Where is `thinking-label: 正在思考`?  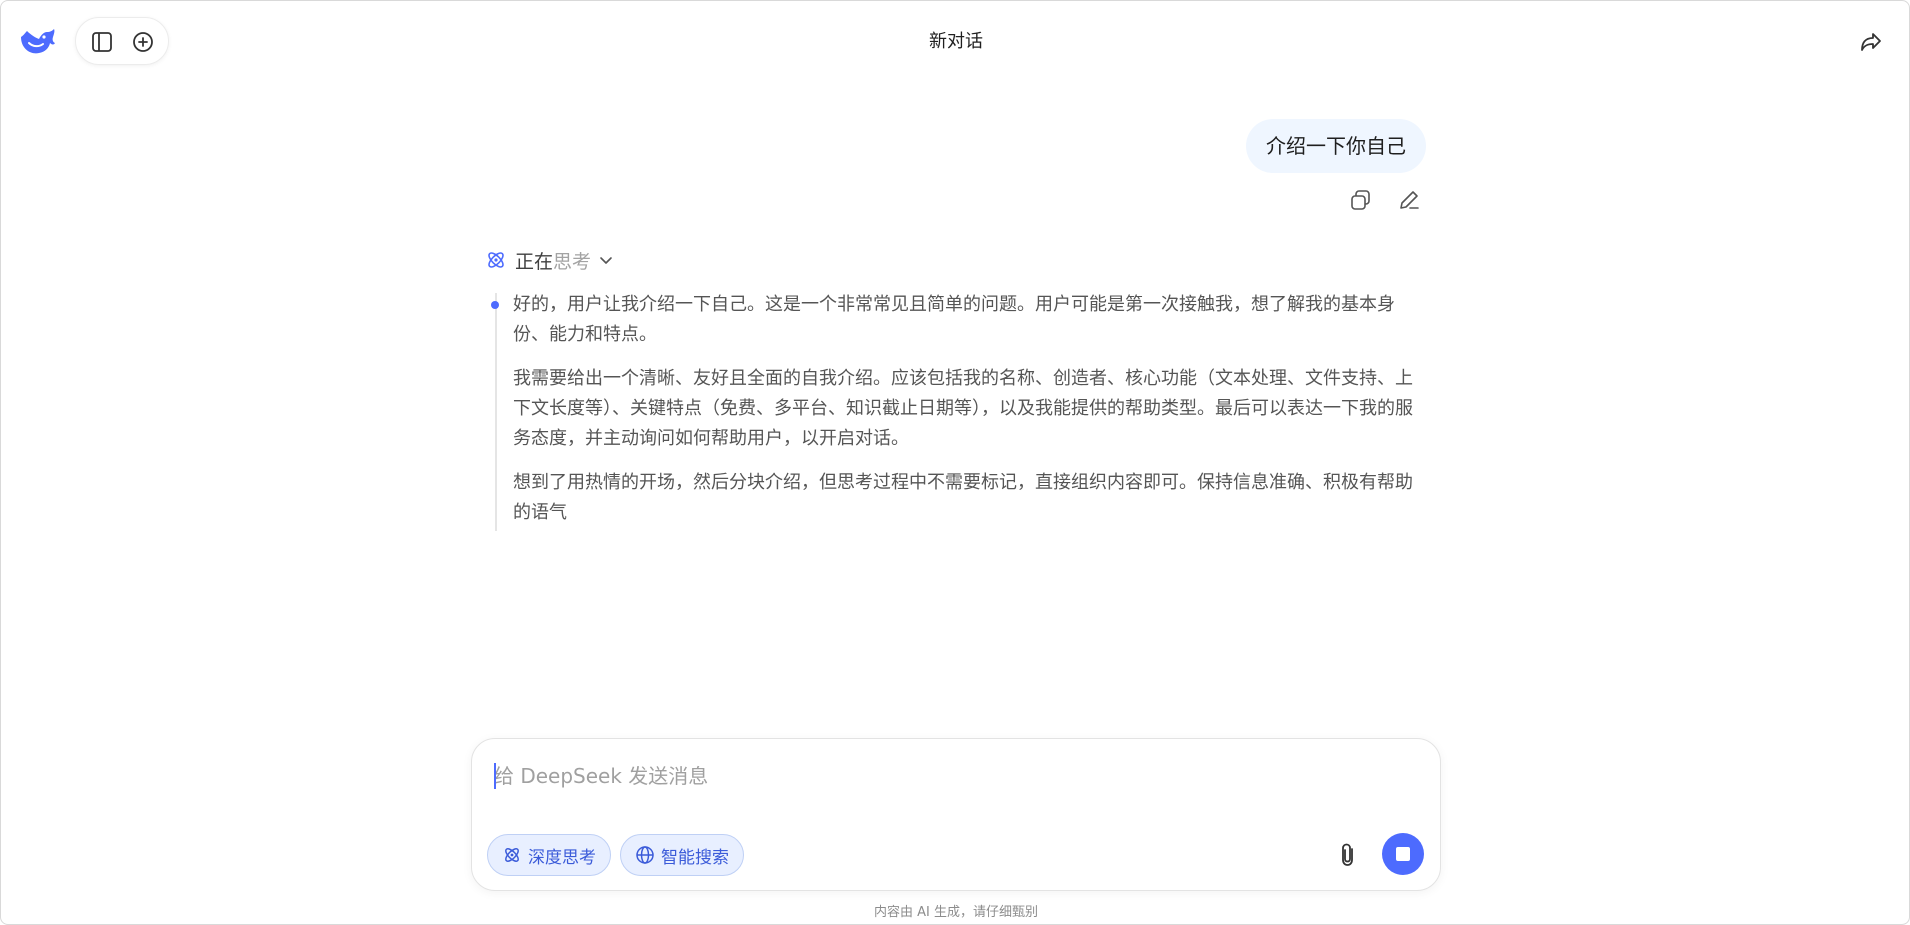
thinking-label: 正在思考 is located at coordinates (553, 261).